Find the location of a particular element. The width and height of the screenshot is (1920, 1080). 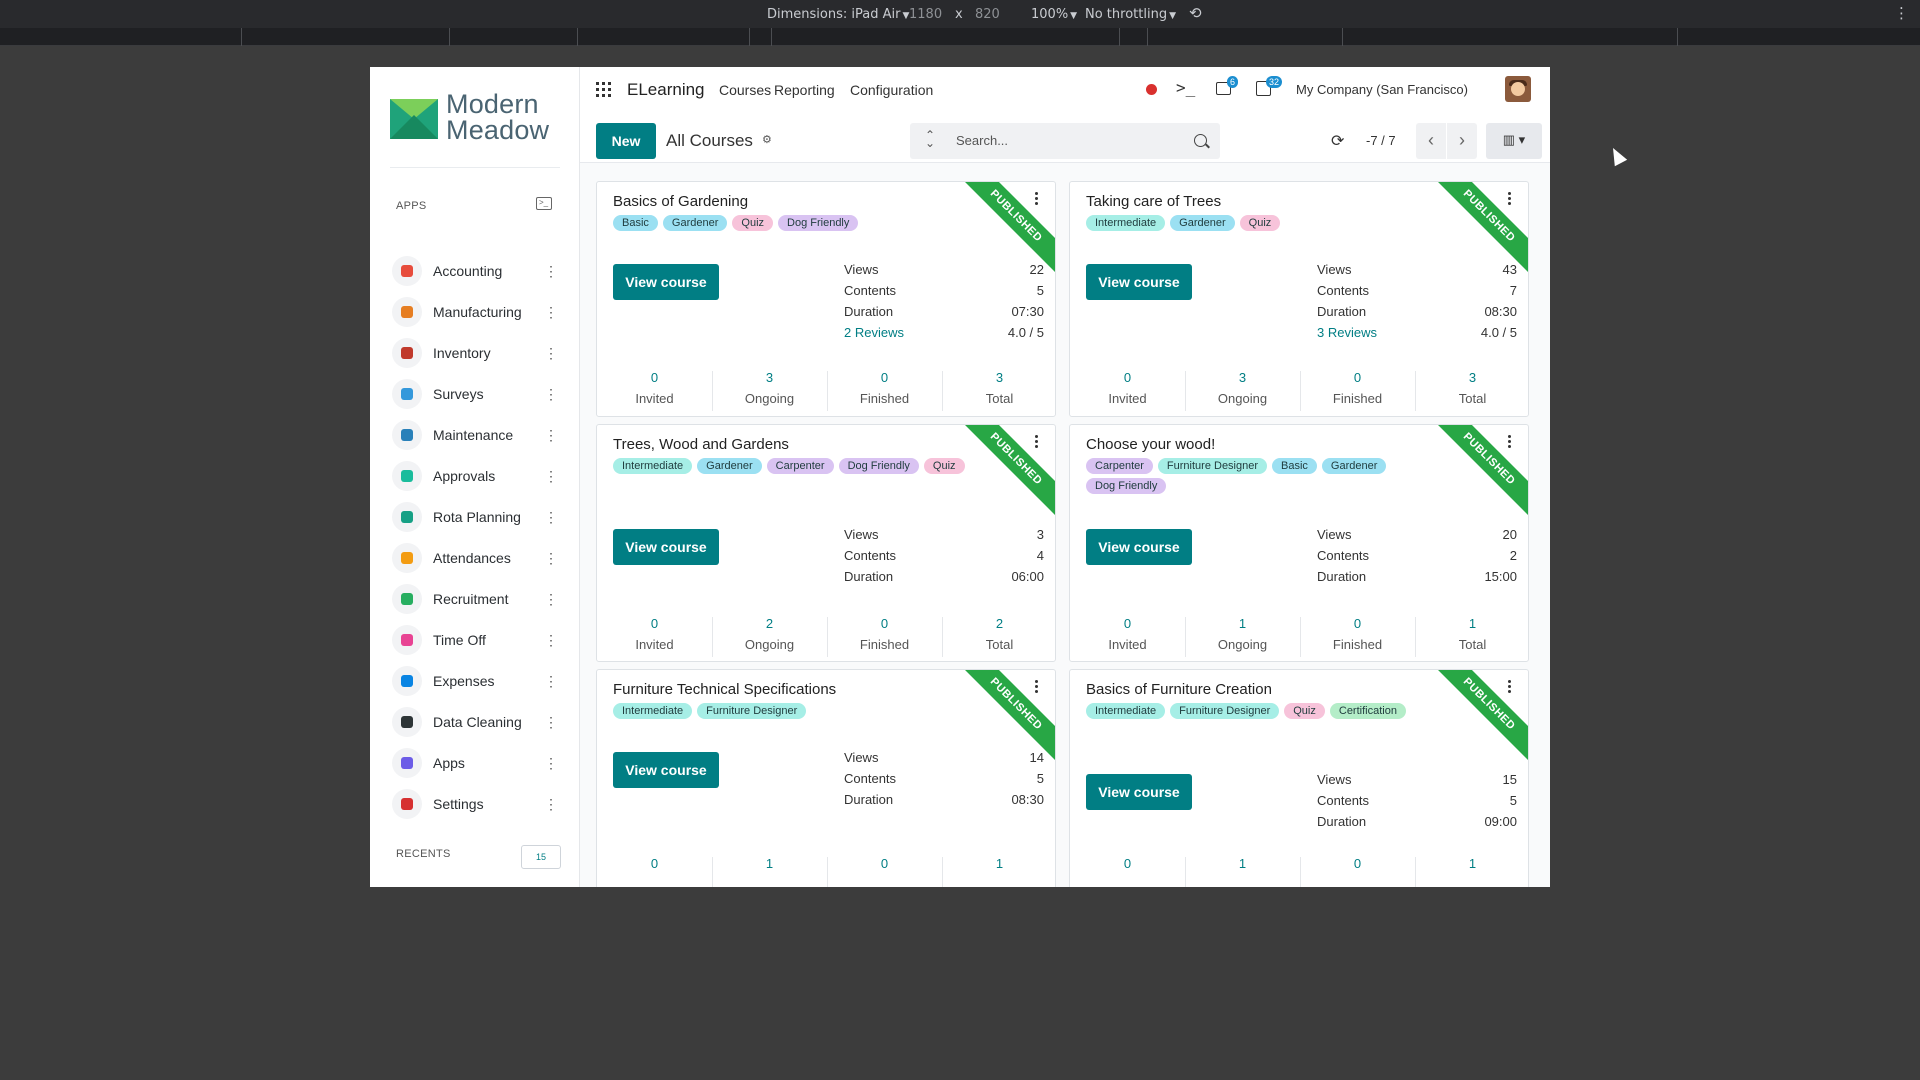

sidebar-item-attendances: Attendances ⋮ is located at coordinates (476, 558).